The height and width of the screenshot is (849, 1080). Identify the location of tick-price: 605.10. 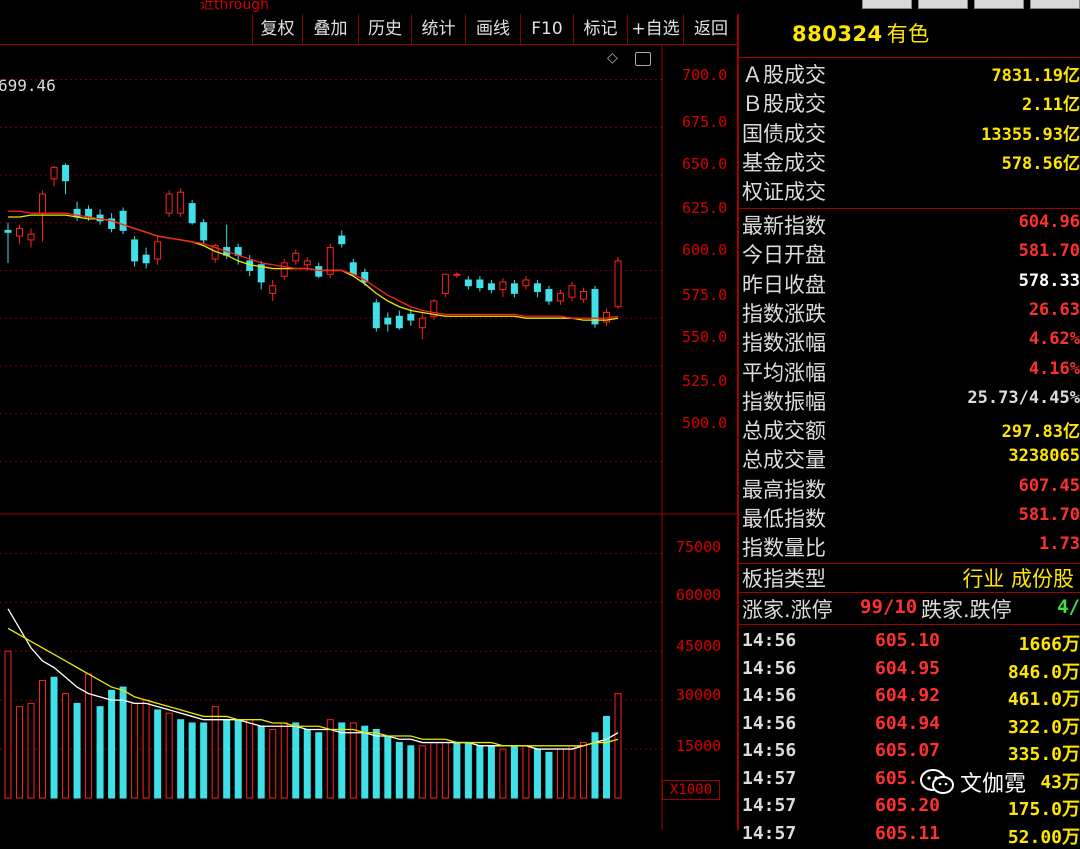
(908, 640).